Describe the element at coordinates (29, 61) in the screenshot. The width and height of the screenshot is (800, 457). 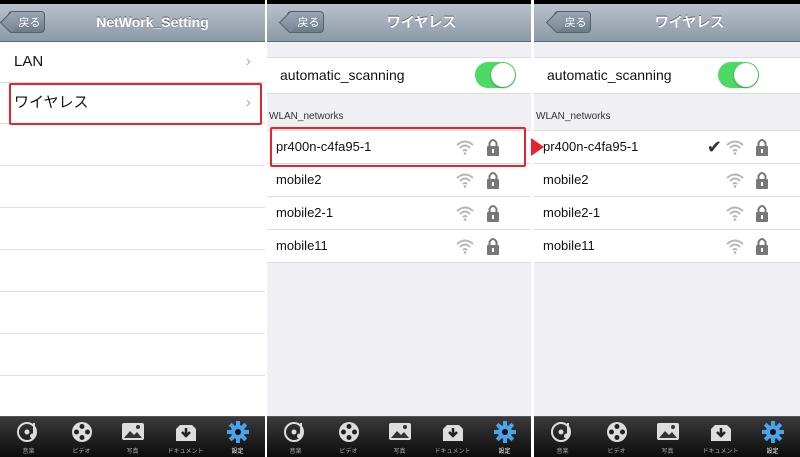
I see `list-item-label: LAN` at that location.